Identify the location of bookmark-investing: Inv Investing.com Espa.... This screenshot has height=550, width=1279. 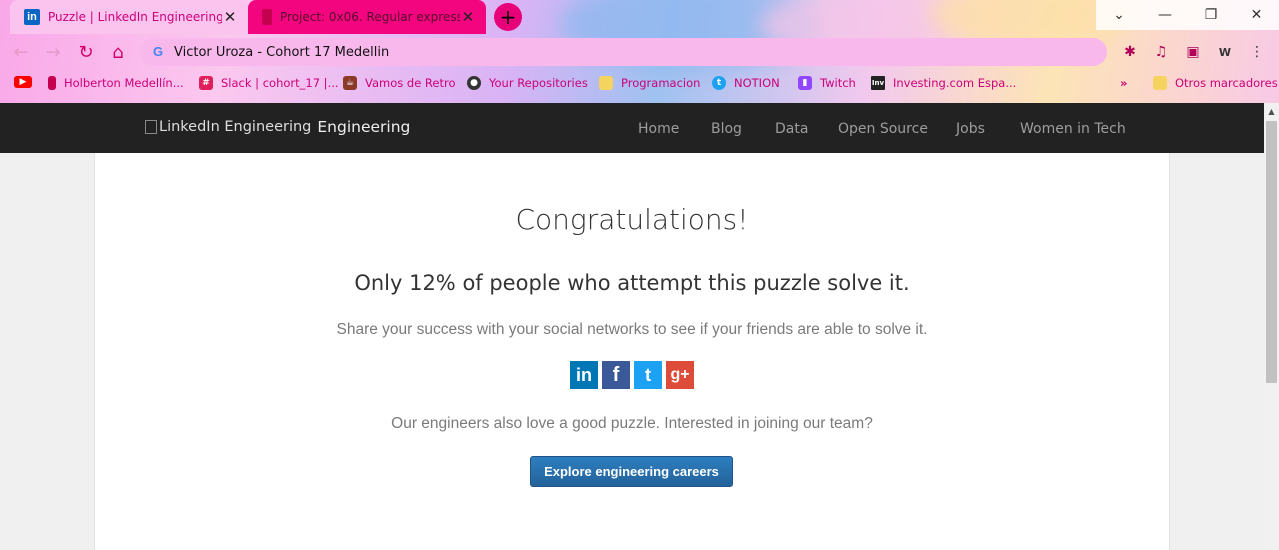
(943, 83).